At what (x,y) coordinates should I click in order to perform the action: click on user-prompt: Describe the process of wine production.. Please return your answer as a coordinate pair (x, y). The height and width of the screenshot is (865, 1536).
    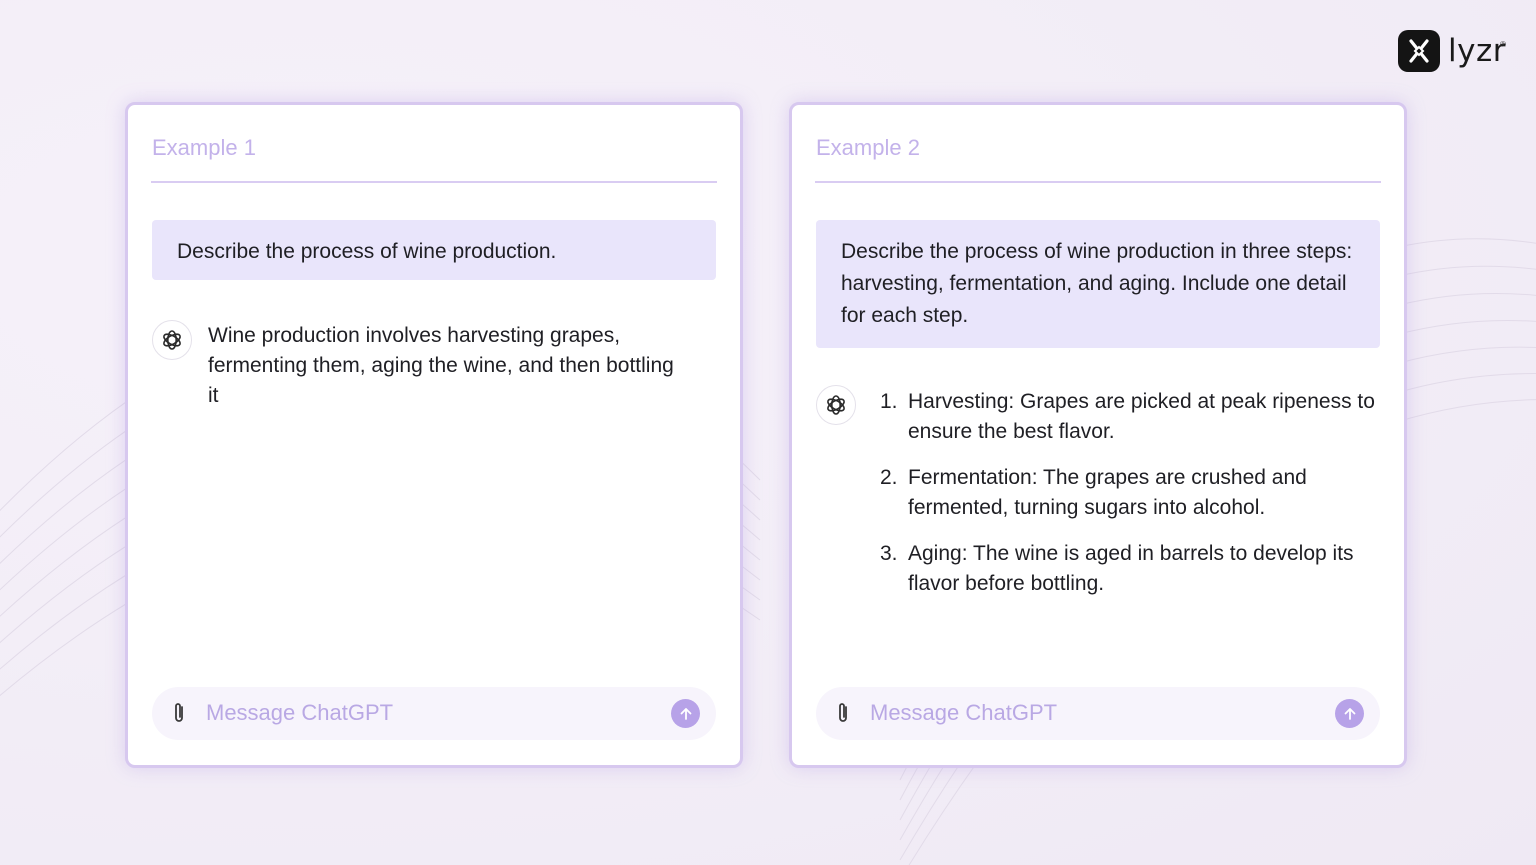
    Looking at the image, I should click on (434, 250).